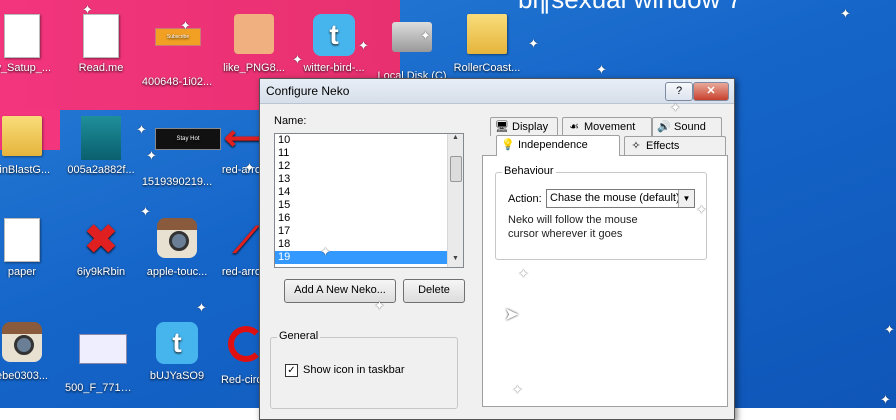 This screenshot has height=420, width=896. Describe the element at coordinates (369, 153) in the screenshot. I see `list-item: 11` at that location.